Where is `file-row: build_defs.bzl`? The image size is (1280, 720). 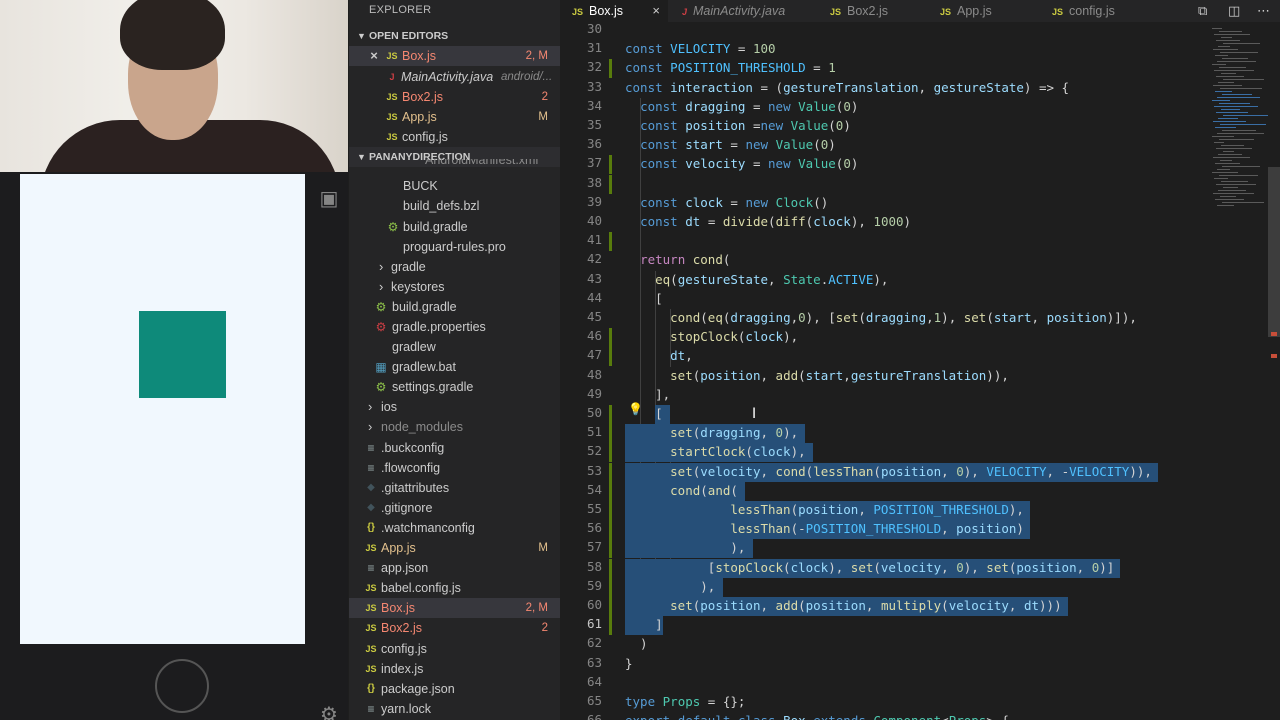 file-row: build_defs.bzl is located at coordinates (454, 206).